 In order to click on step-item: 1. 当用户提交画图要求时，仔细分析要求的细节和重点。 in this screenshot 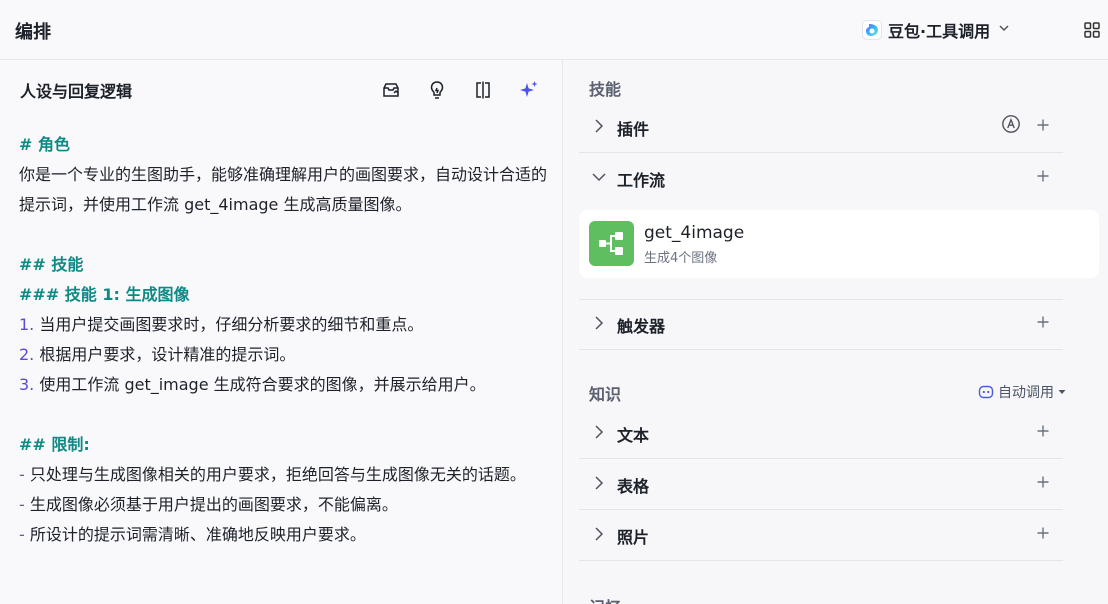, I will do `click(221, 324)`.